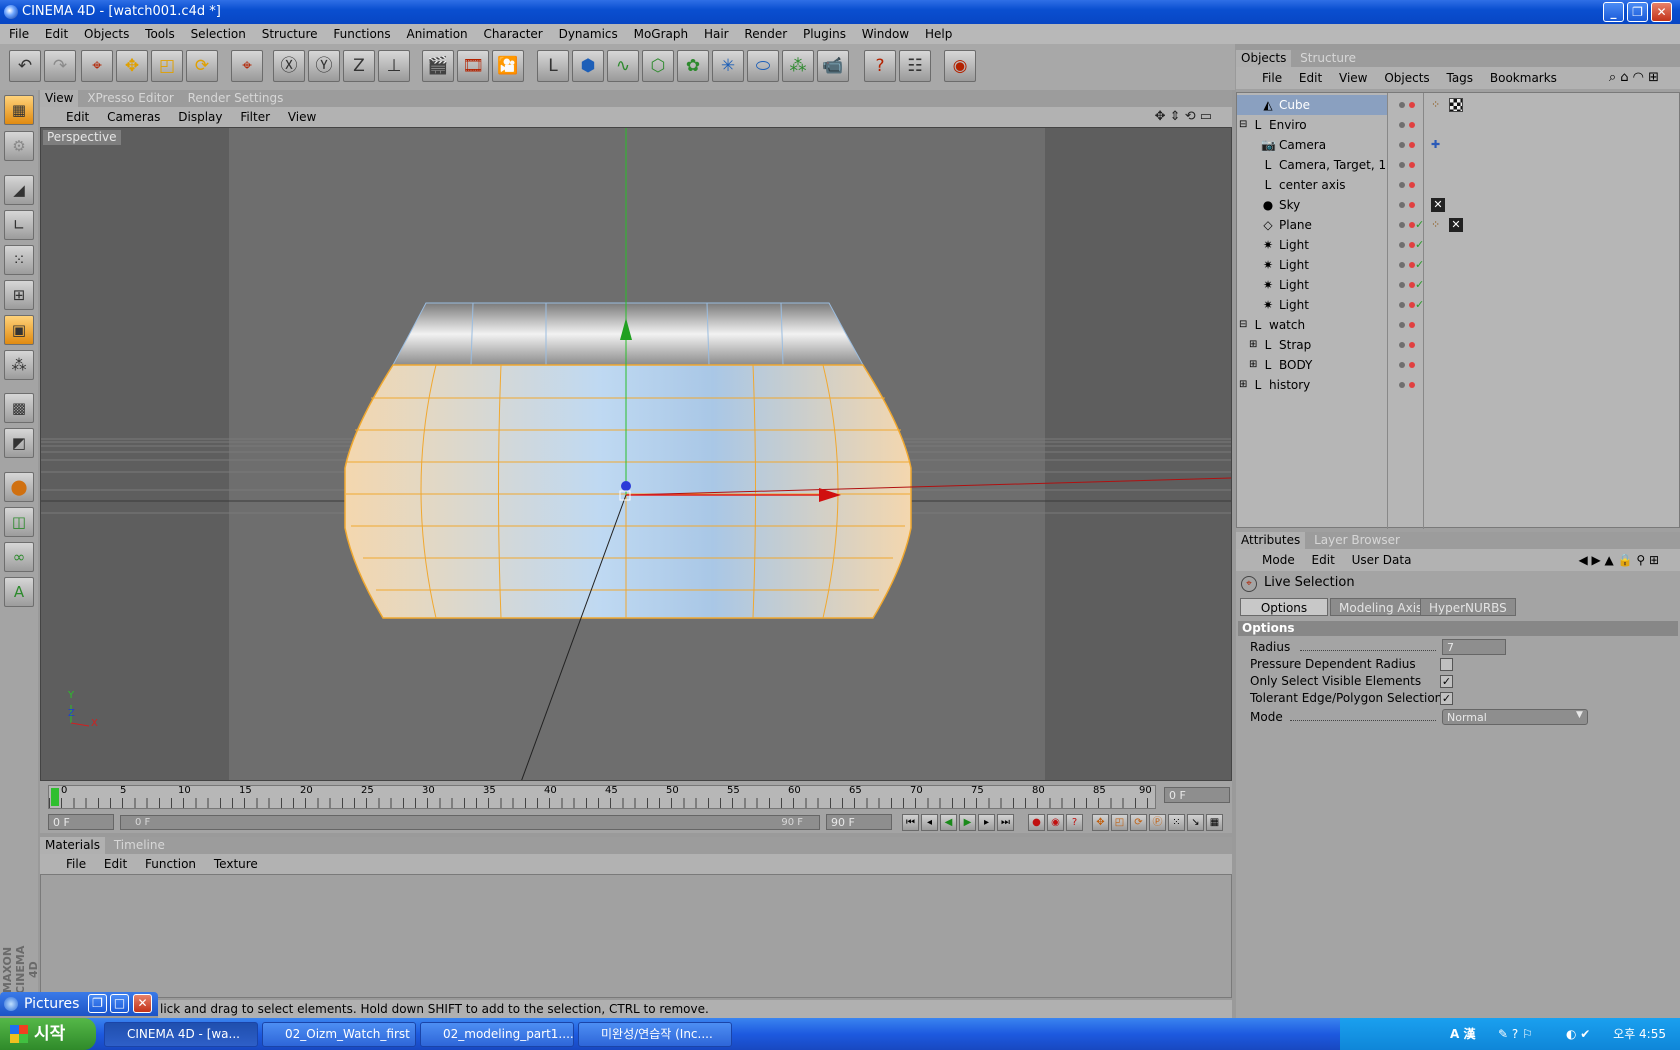 The image size is (1680, 1050). Describe the element at coordinates (833, 66) in the screenshot. I see `camera-object-icon: 📹` at that location.